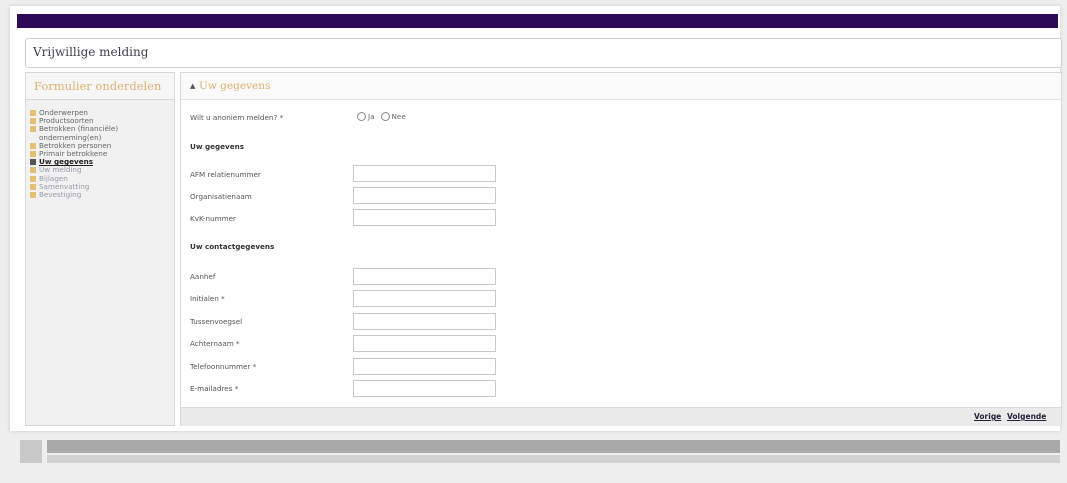 Image resolution: width=1067 pixels, height=483 pixels. What do you see at coordinates (31, 451) in the screenshot?
I see `bottom-bar-left` at bounding box center [31, 451].